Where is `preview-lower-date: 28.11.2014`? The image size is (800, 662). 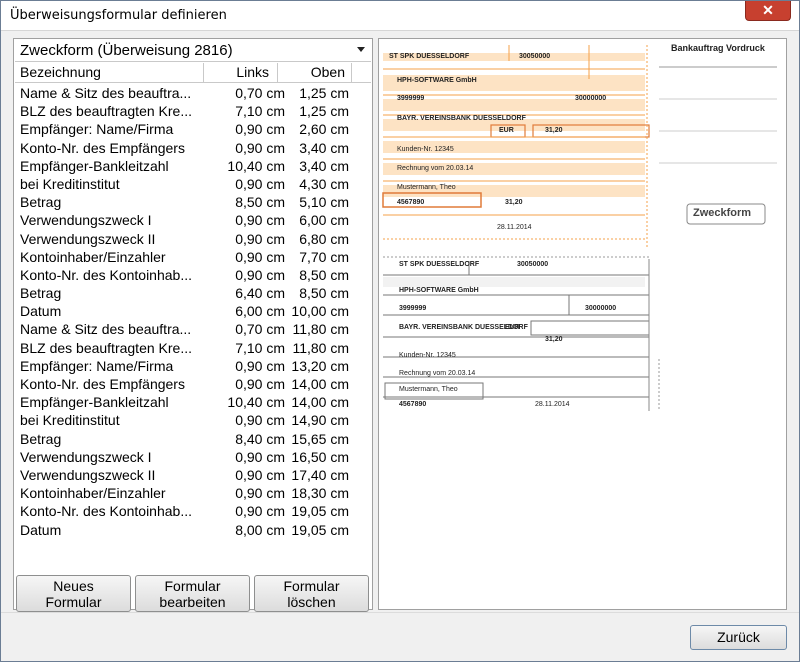 preview-lower-date: 28.11.2014 is located at coordinates (552, 404).